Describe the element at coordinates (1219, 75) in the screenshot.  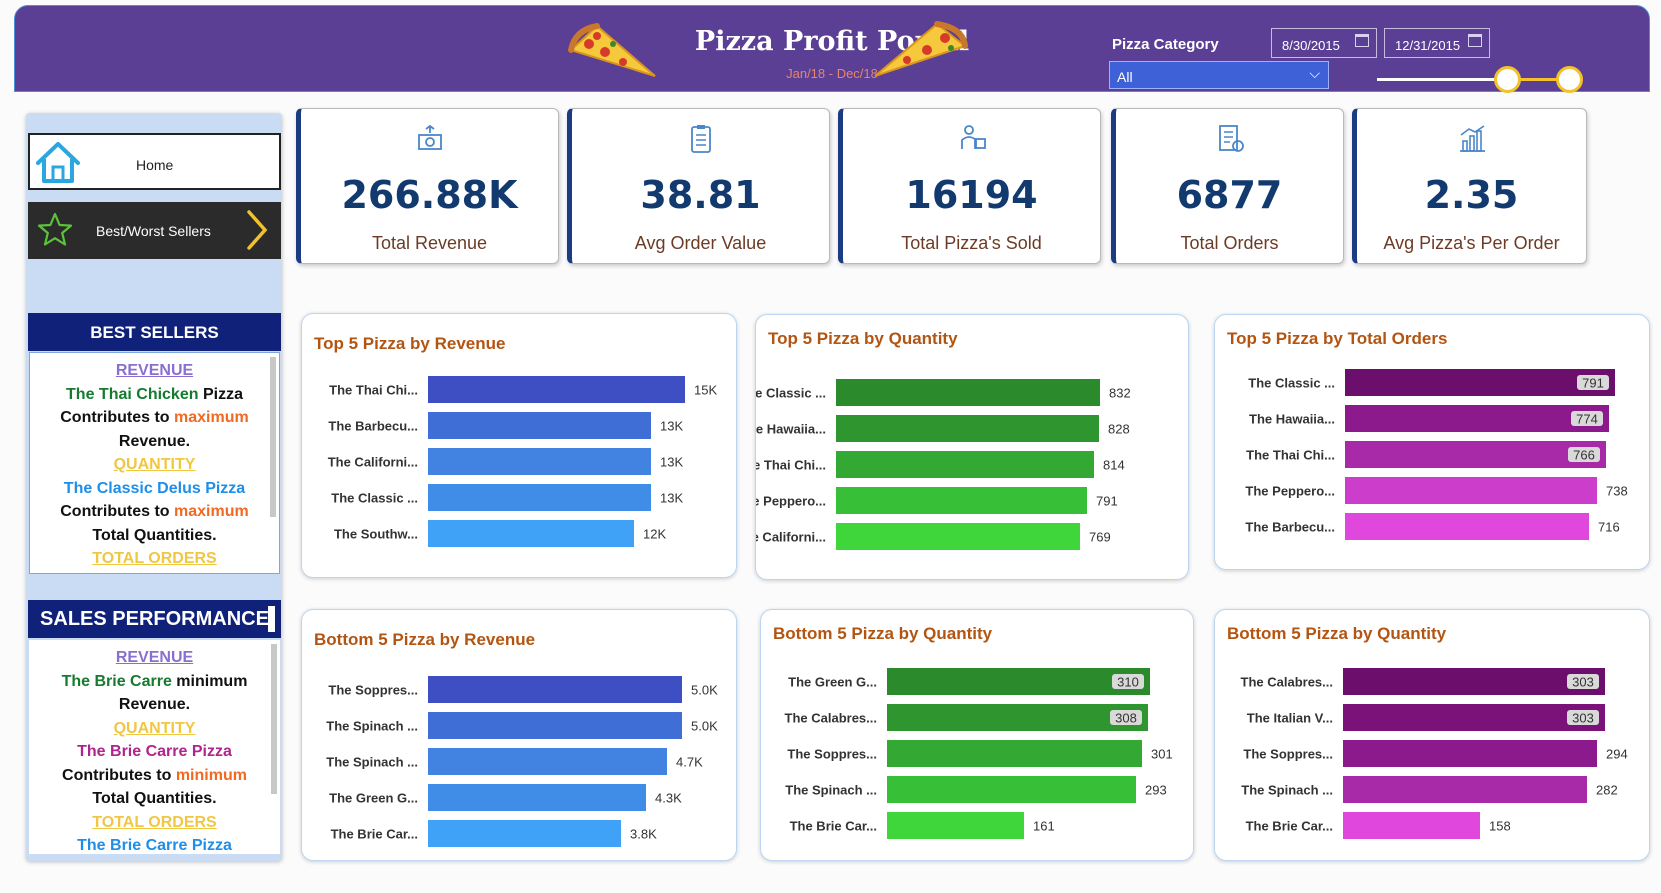
I see `category-dropdown: All ⌵` at that location.